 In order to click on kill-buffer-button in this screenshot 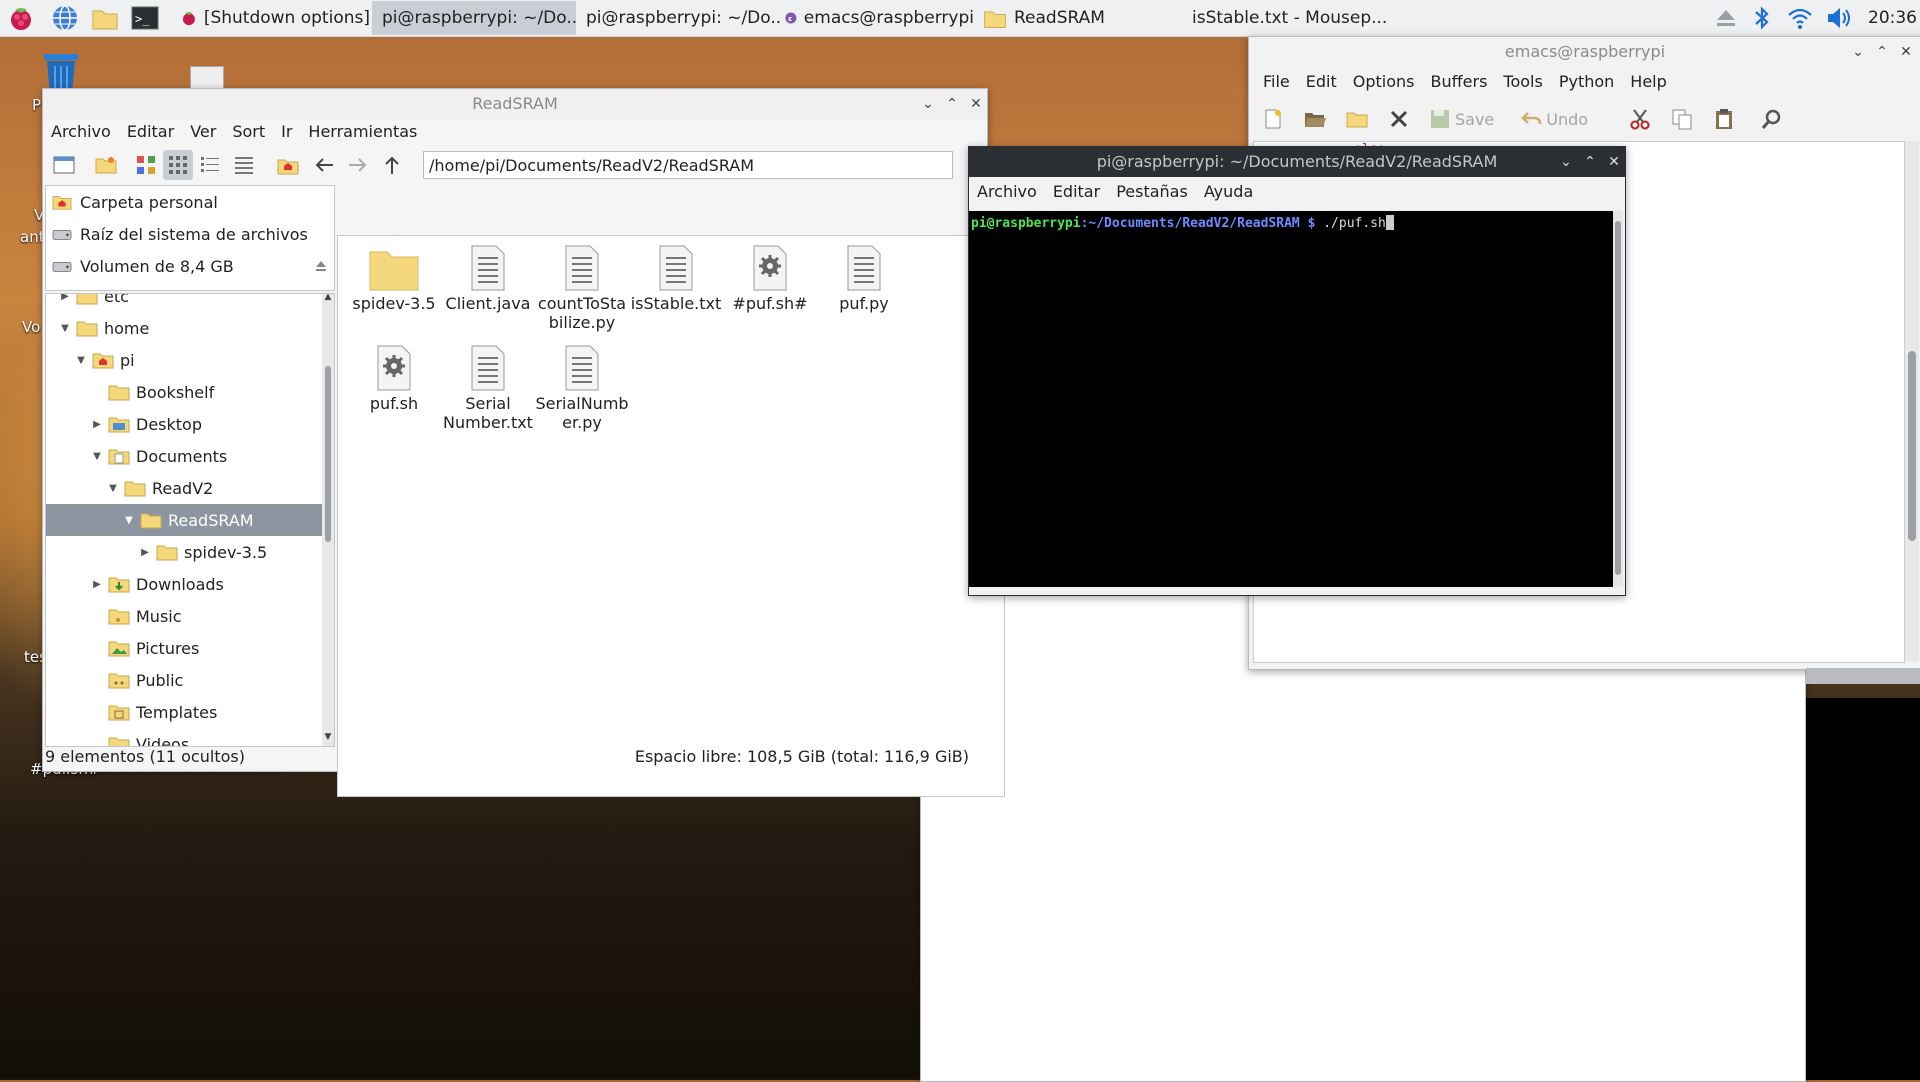, I will do `click(1399, 119)`.